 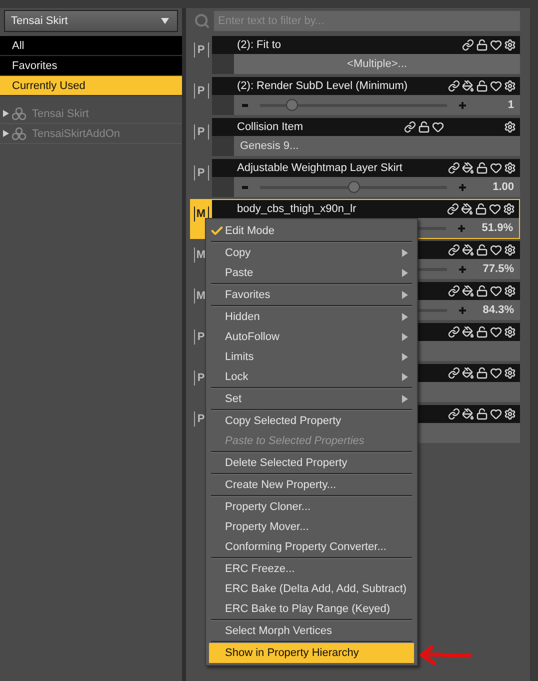 I want to click on property-title: Collision Item, so click(x=270, y=127).